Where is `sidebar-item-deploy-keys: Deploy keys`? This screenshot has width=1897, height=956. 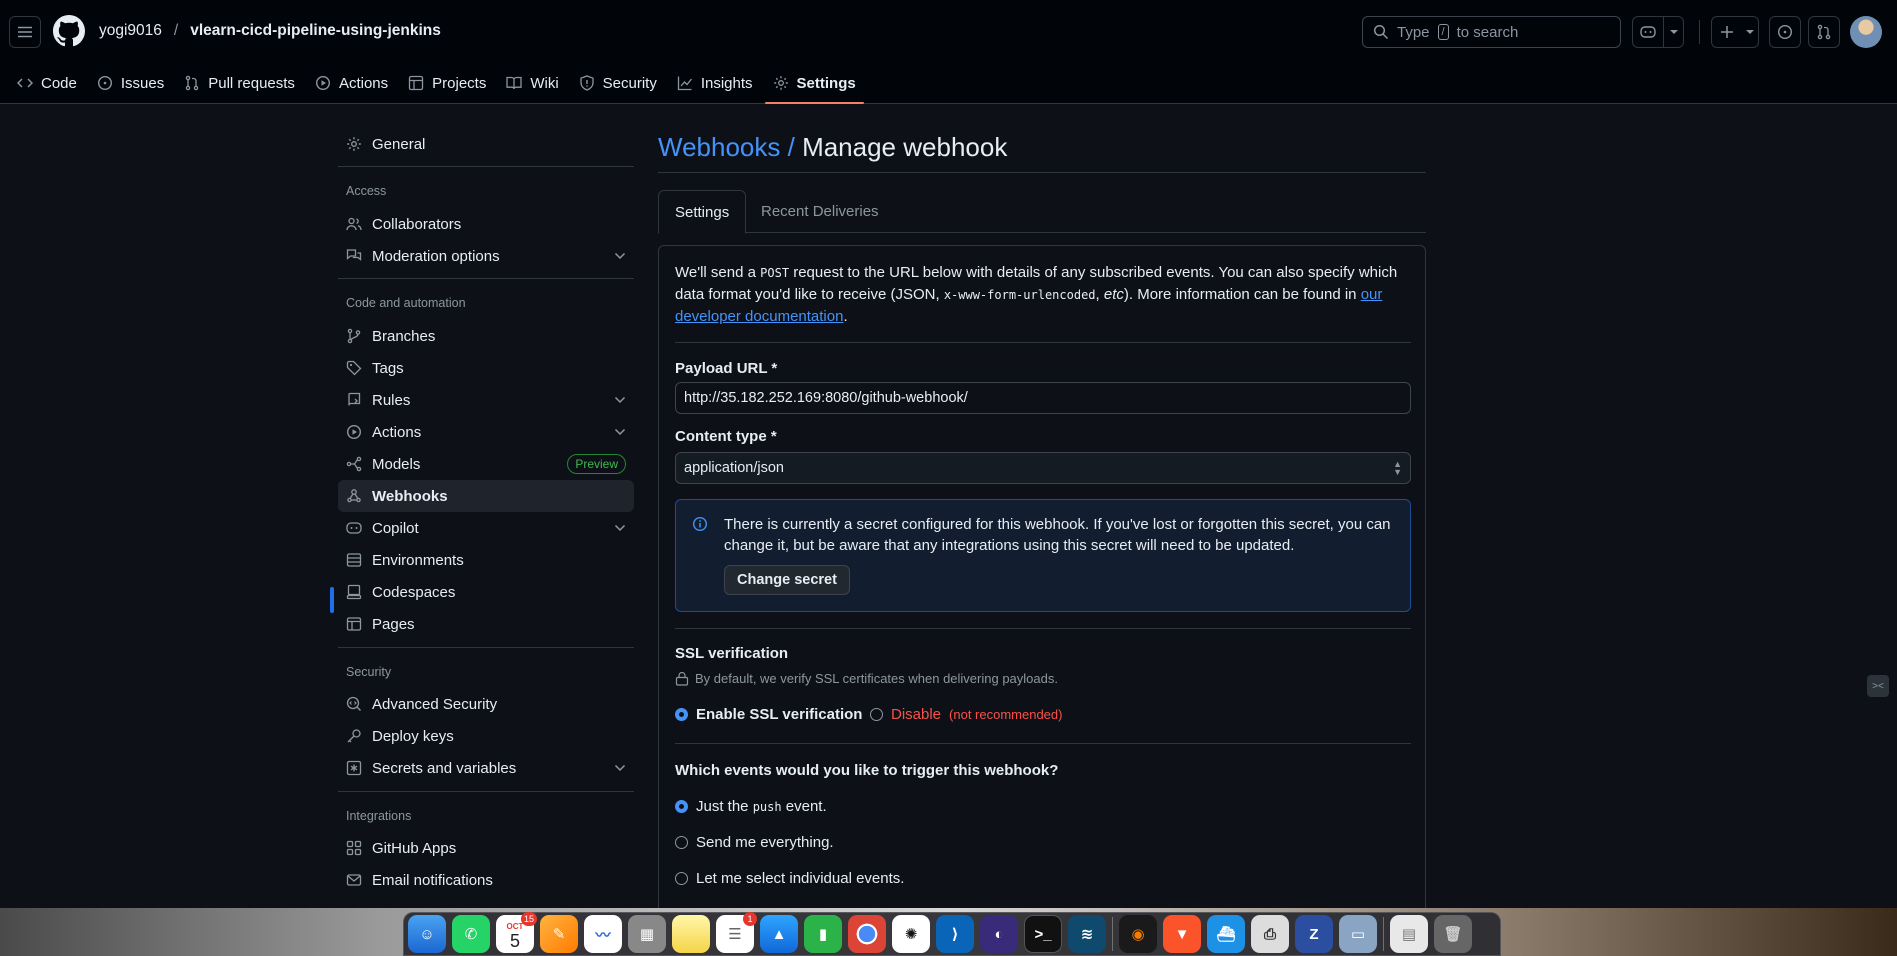 sidebar-item-deploy-keys: Deploy keys is located at coordinates (486, 736).